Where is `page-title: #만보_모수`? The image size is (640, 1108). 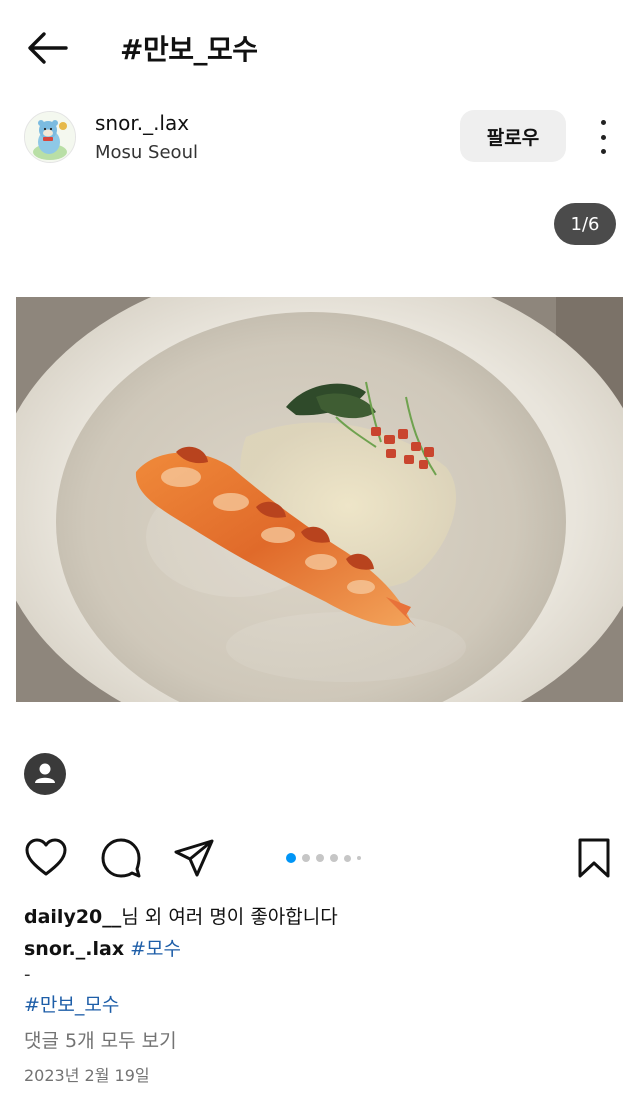
page-title: #만보_모수 is located at coordinates (189, 49).